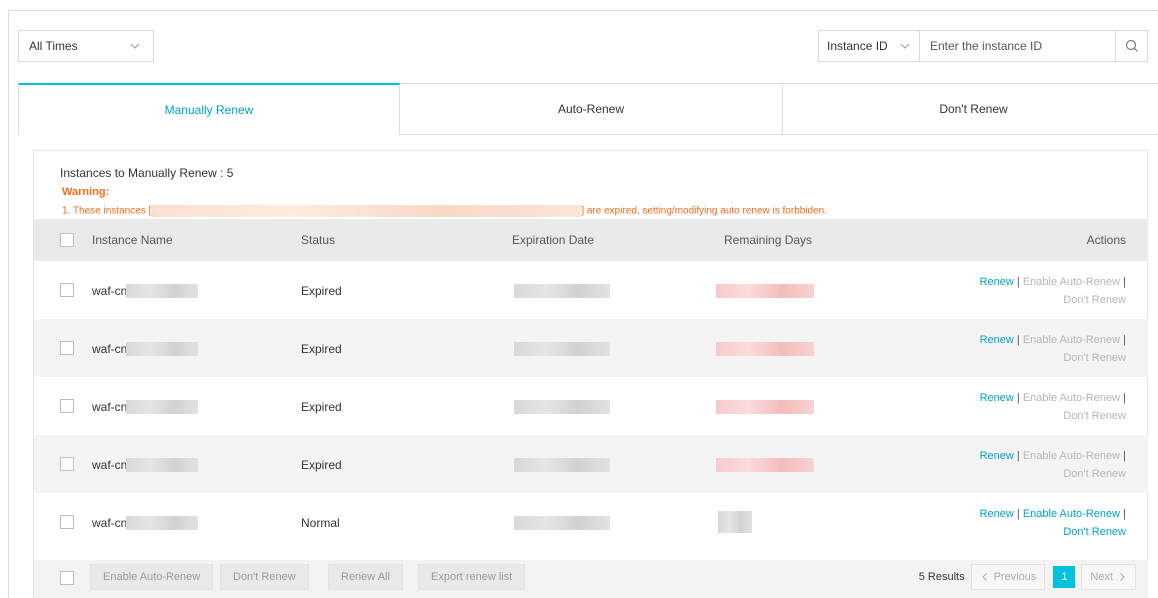 The width and height of the screenshot is (1158, 598). I want to click on summary-count: 5, so click(230, 173).